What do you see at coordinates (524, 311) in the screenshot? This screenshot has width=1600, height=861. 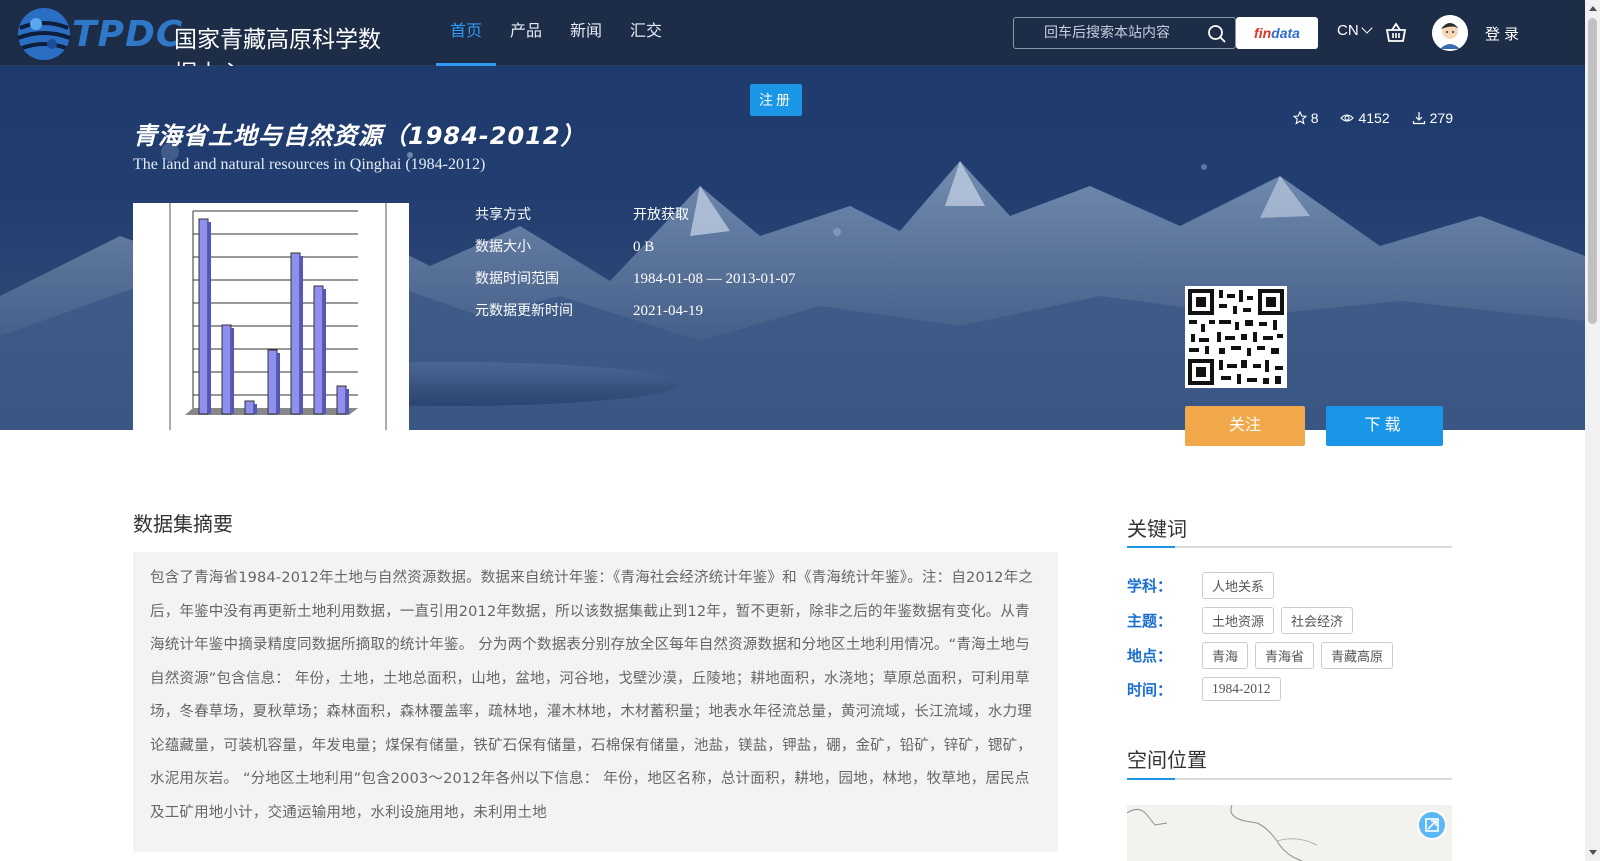 I see `meta-label: 元数据更新时间` at bounding box center [524, 311].